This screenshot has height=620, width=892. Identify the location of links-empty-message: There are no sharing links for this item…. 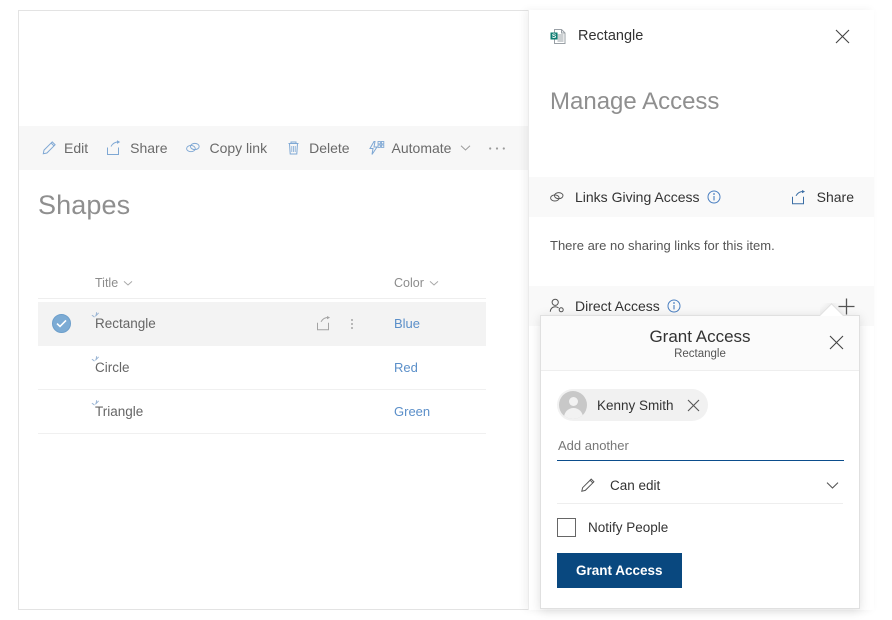
(662, 245).